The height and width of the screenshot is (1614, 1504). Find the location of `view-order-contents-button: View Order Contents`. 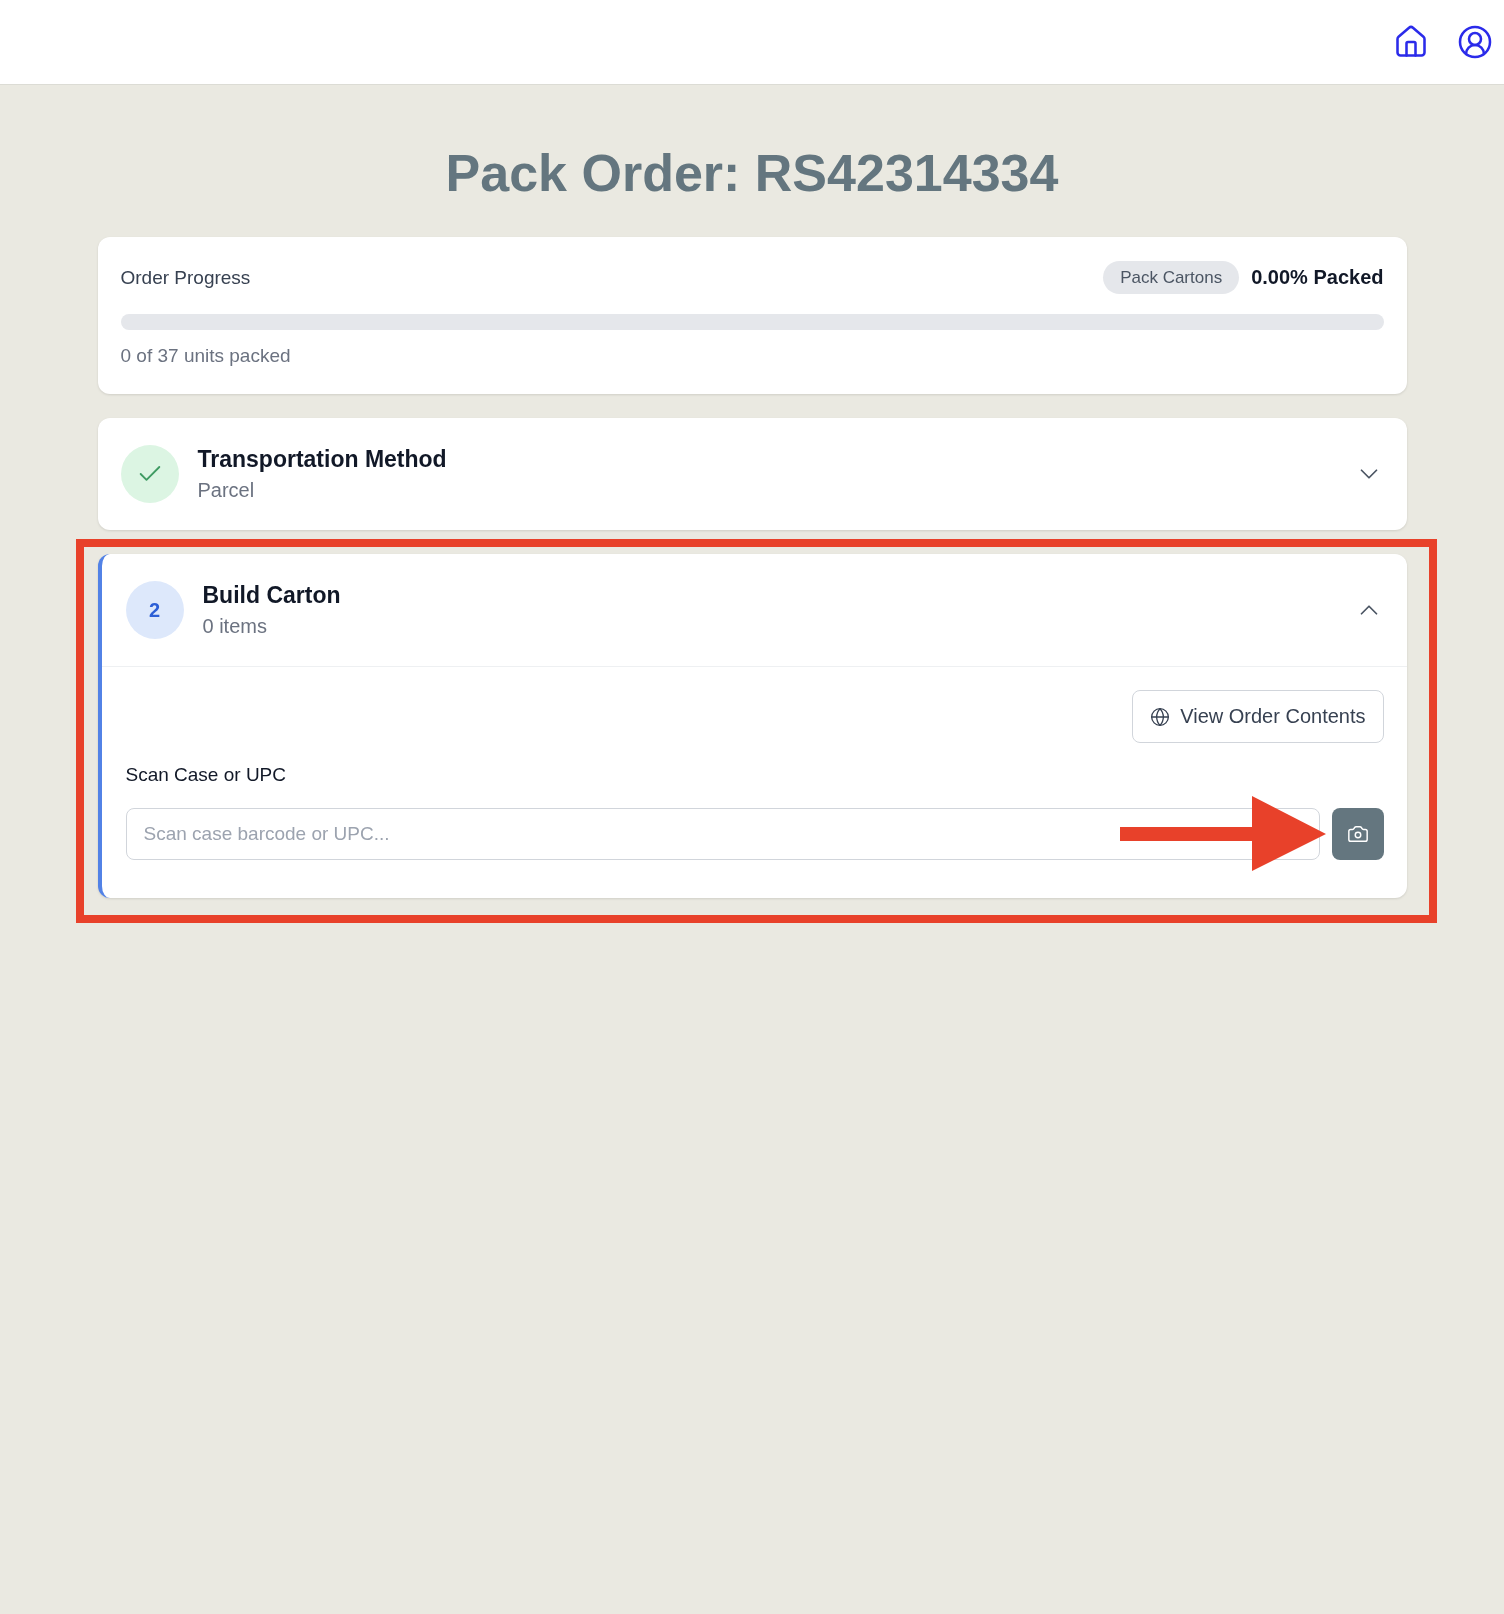

view-order-contents-button: View Order Contents is located at coordinates (1258, 716).